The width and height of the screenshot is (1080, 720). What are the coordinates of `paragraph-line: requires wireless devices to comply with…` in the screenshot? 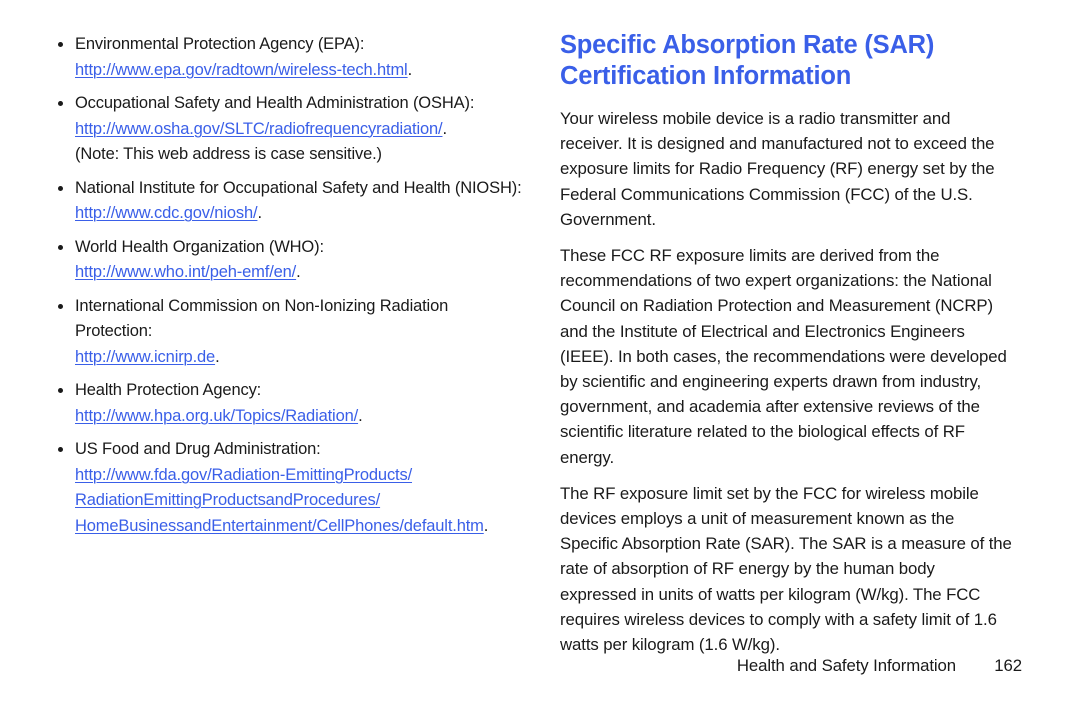 It's located at (778, 619).